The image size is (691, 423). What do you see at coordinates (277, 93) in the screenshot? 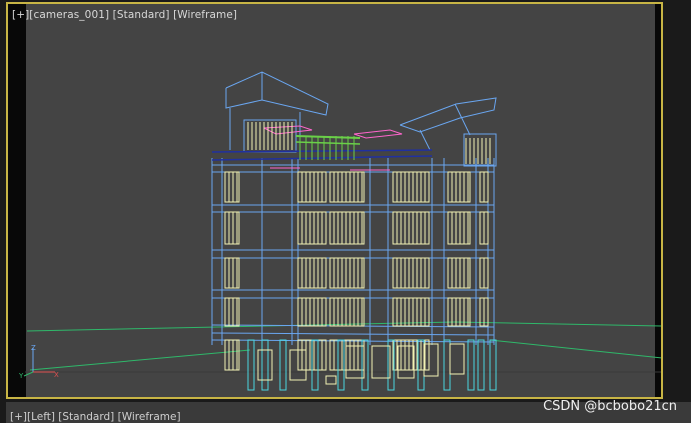
I see `roof-left` at bounding box center [277, 93].